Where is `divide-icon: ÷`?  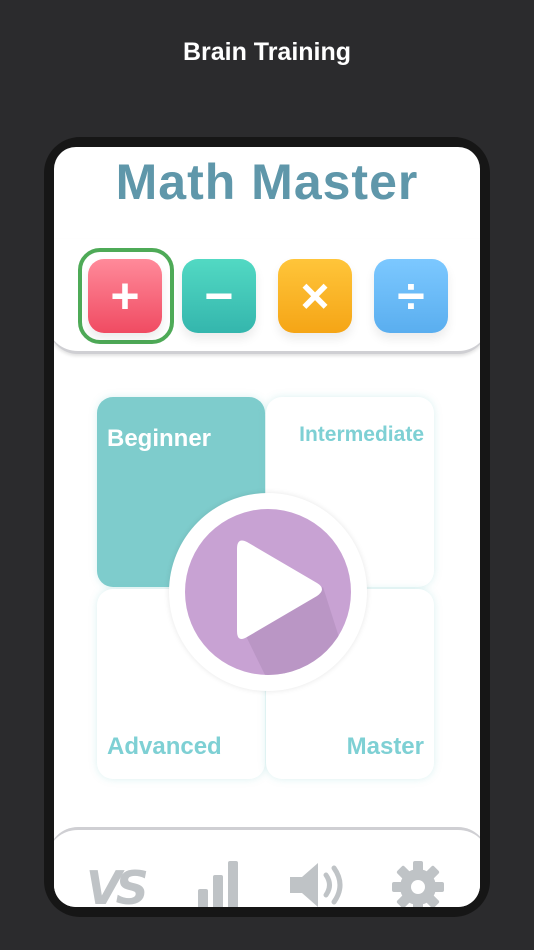 divide-icon: ÷ is located at coordinates (411, 296).